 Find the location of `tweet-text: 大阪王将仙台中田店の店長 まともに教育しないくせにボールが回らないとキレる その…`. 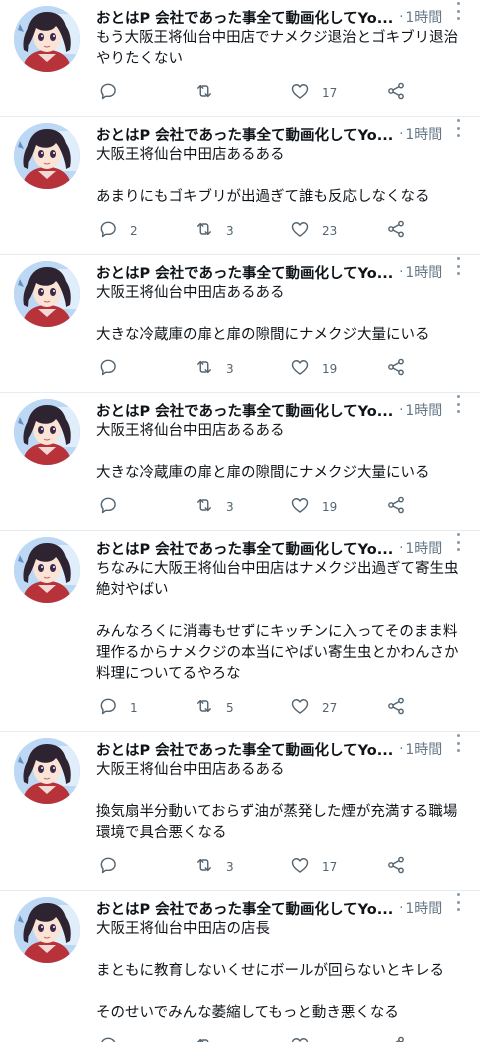

tweet-text: 大阪王将仙台中田店の店長 まともに教育しないくせにボールが回らないとキレる その… is located at coordinates (270, 971).